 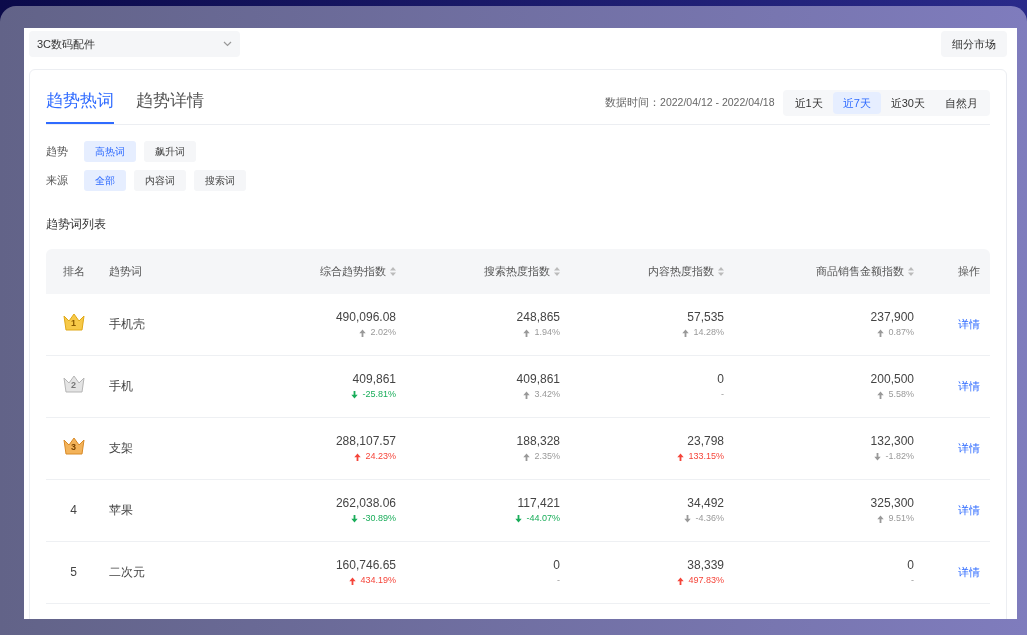 What do you see at coordinates (383, 333) in the screenshot?
I see `change-percent: 2.02%` at bounding box center [383, 333].